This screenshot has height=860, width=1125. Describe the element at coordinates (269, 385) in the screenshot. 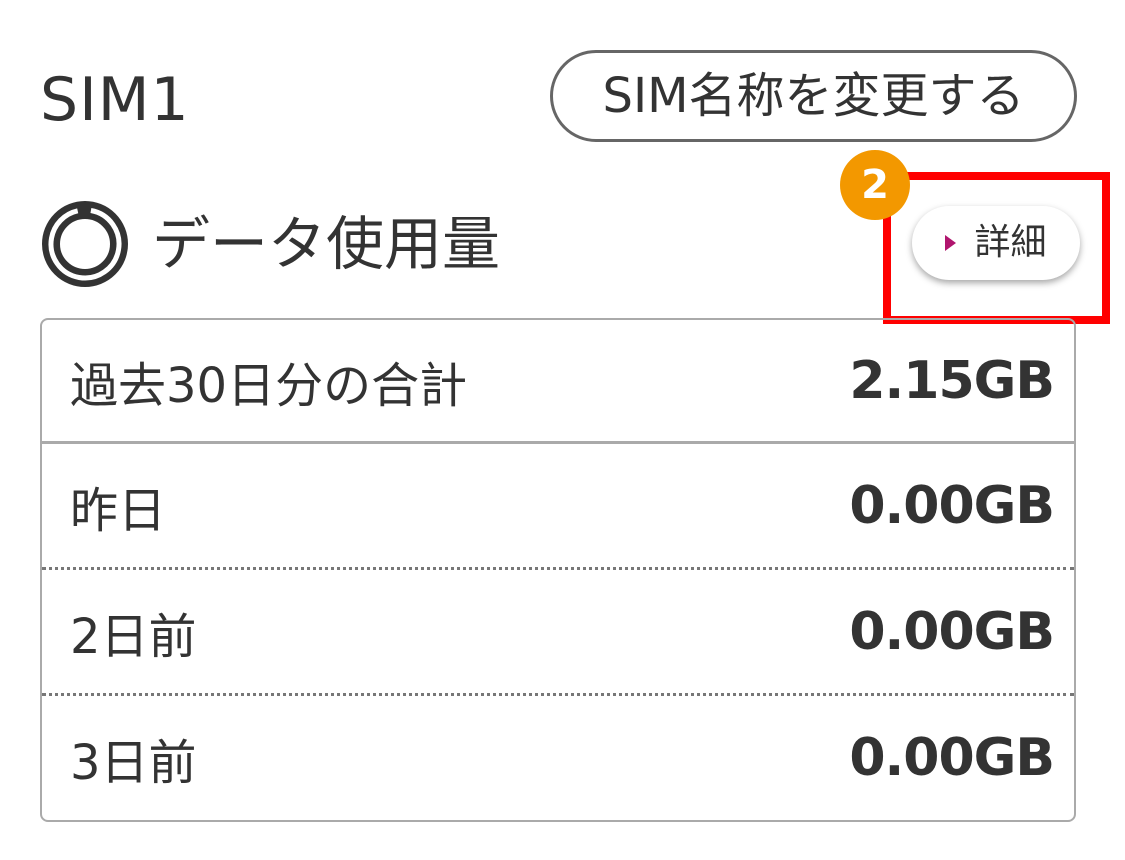

I see `row-label: 過去30日分の合計` at that location.